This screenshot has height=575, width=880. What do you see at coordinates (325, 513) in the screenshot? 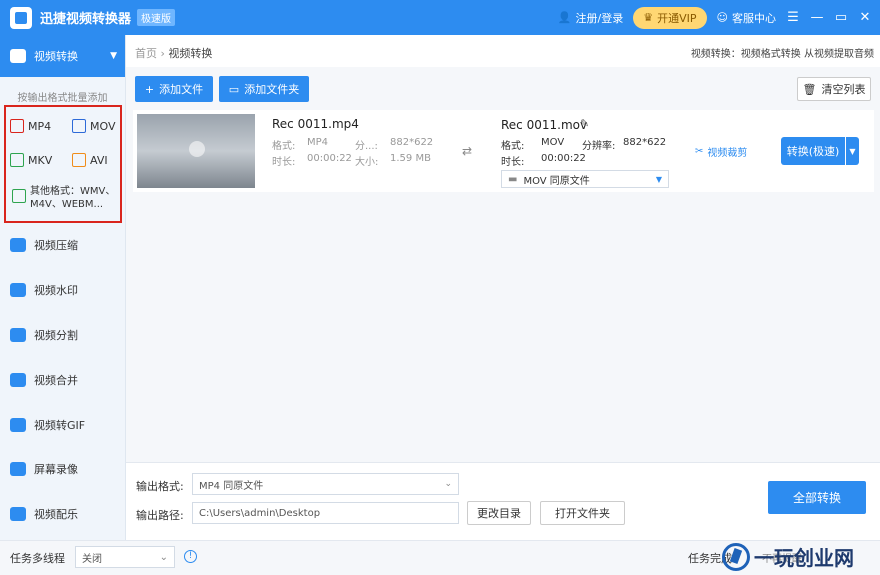
I see `output-path-input: C:\Users\admin\Desktop` at bounding box center [325, 513].